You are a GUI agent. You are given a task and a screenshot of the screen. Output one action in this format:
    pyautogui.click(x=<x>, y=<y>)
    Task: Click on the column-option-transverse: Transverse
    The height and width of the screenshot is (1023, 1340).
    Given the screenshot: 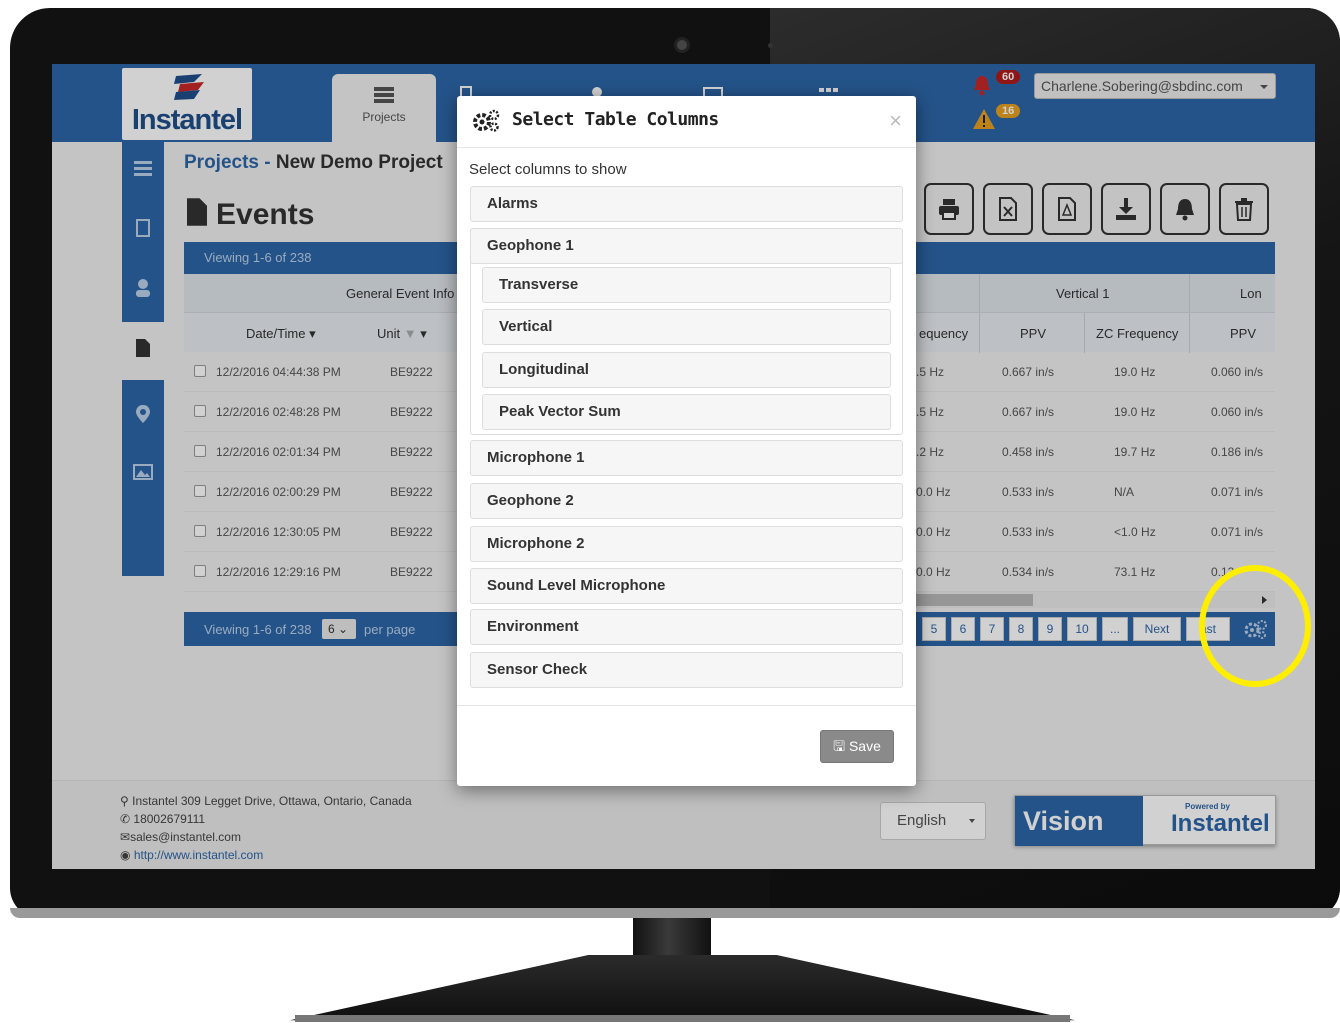 What is the action you would take?
    pyautogui.click(x=686, y=285)
    